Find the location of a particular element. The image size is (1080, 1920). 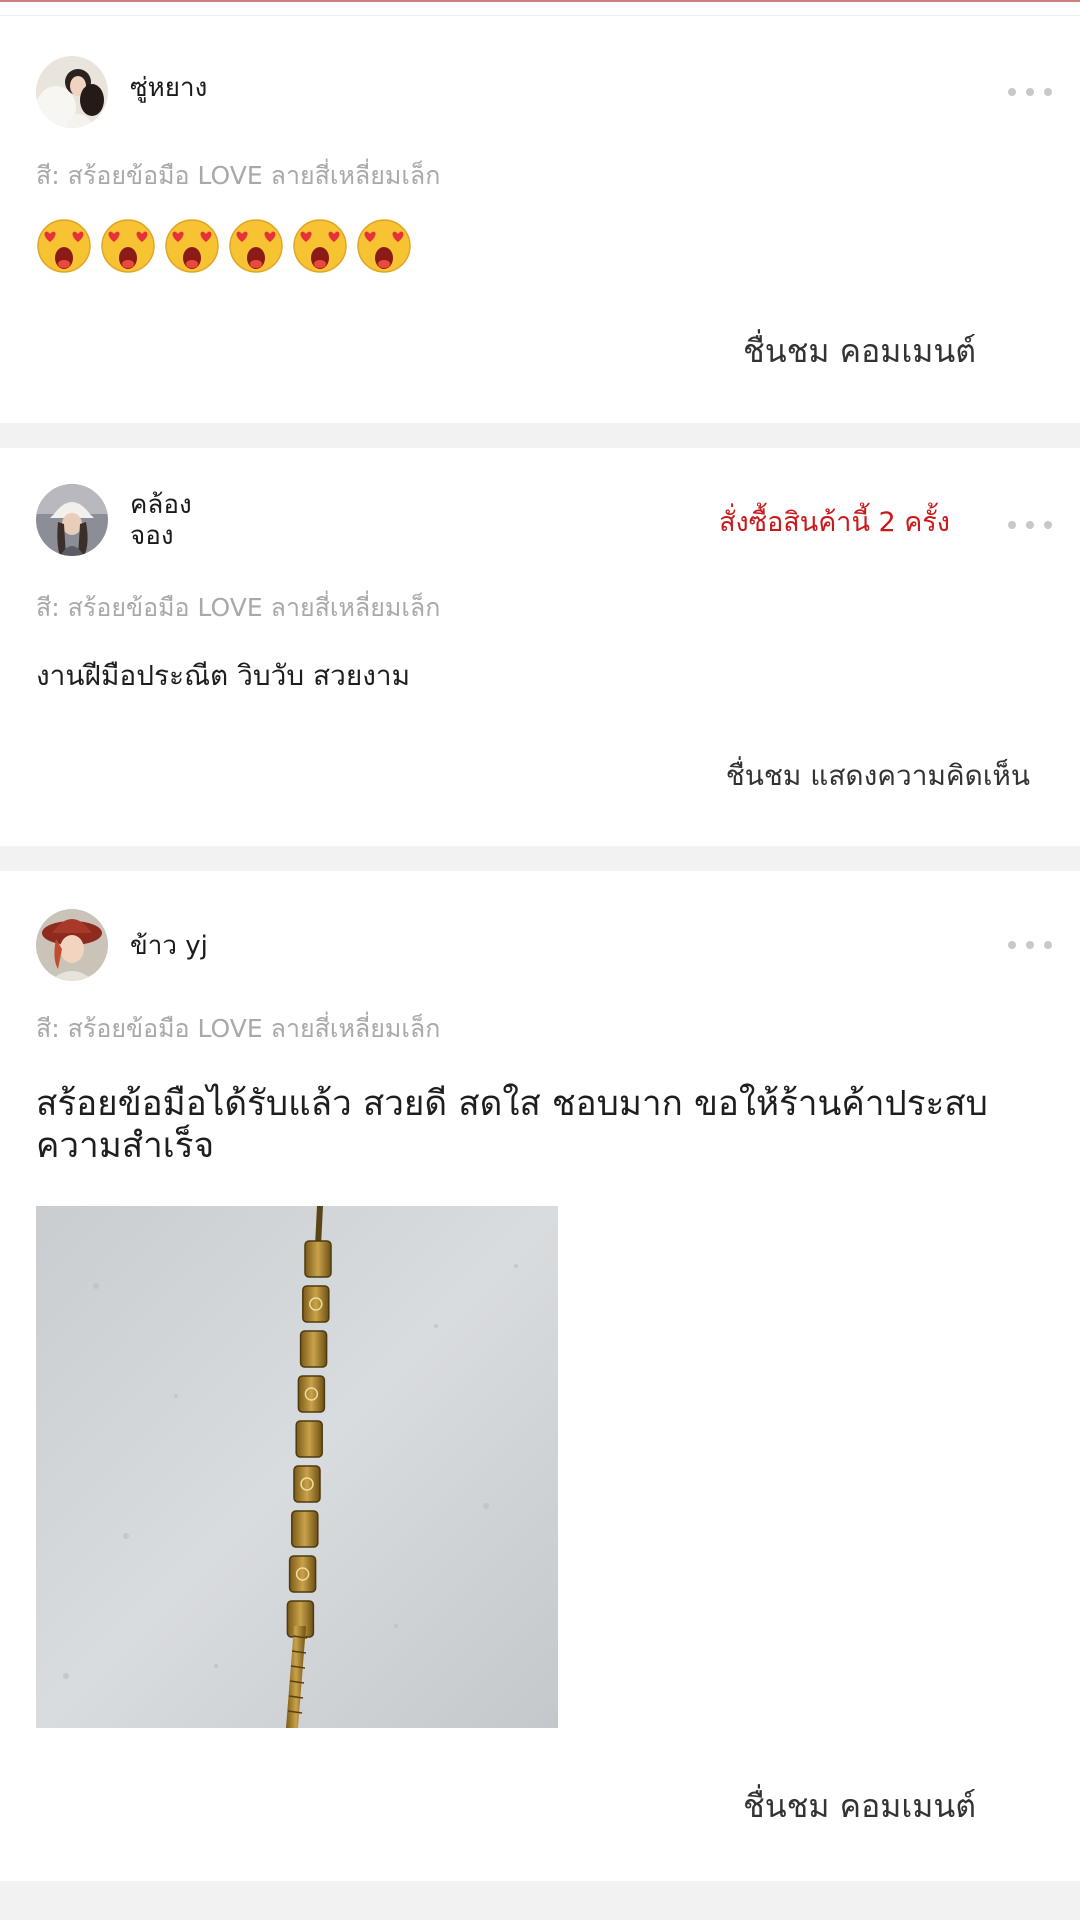

gold-bracelet-photo is located at coordinates (297, 1467).